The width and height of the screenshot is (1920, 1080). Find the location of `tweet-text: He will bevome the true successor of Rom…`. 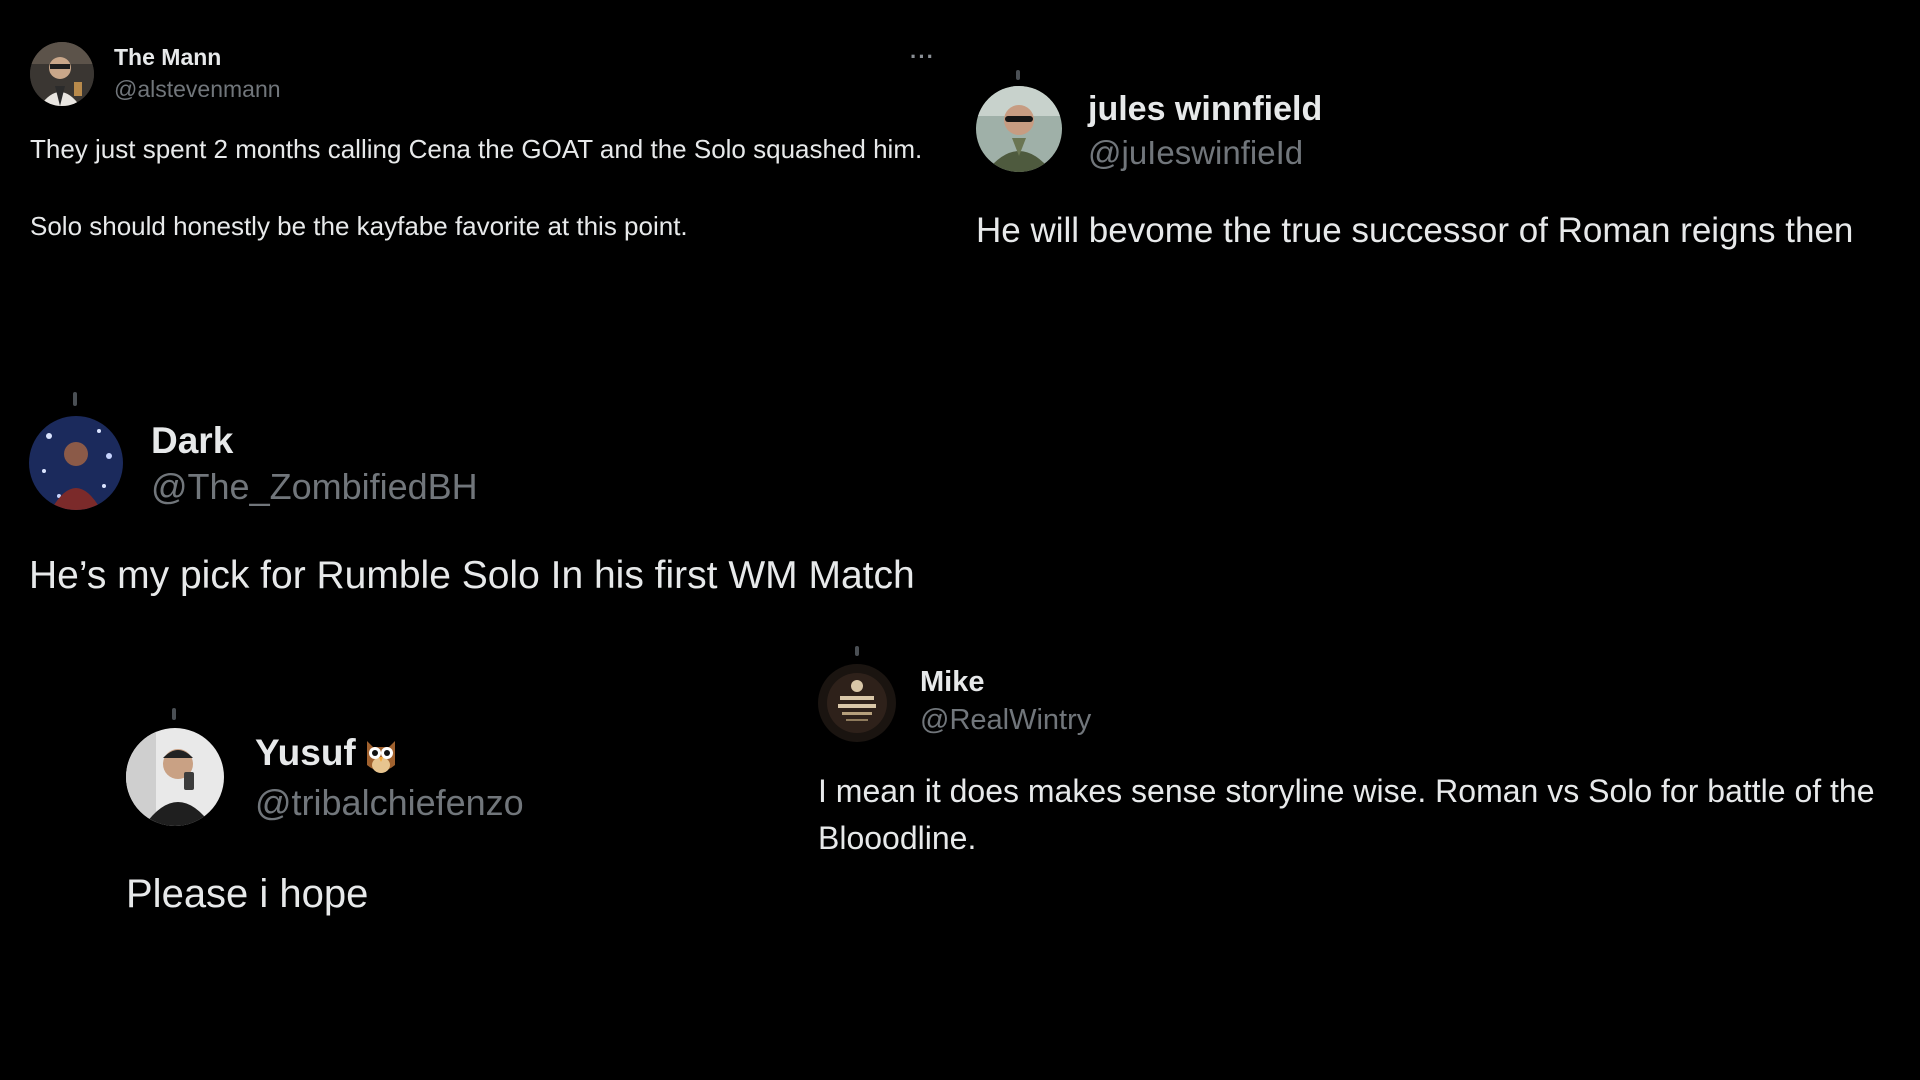

tweet-text: He will bevome the true successor of Rom… is located at coordinates (1415, 230).